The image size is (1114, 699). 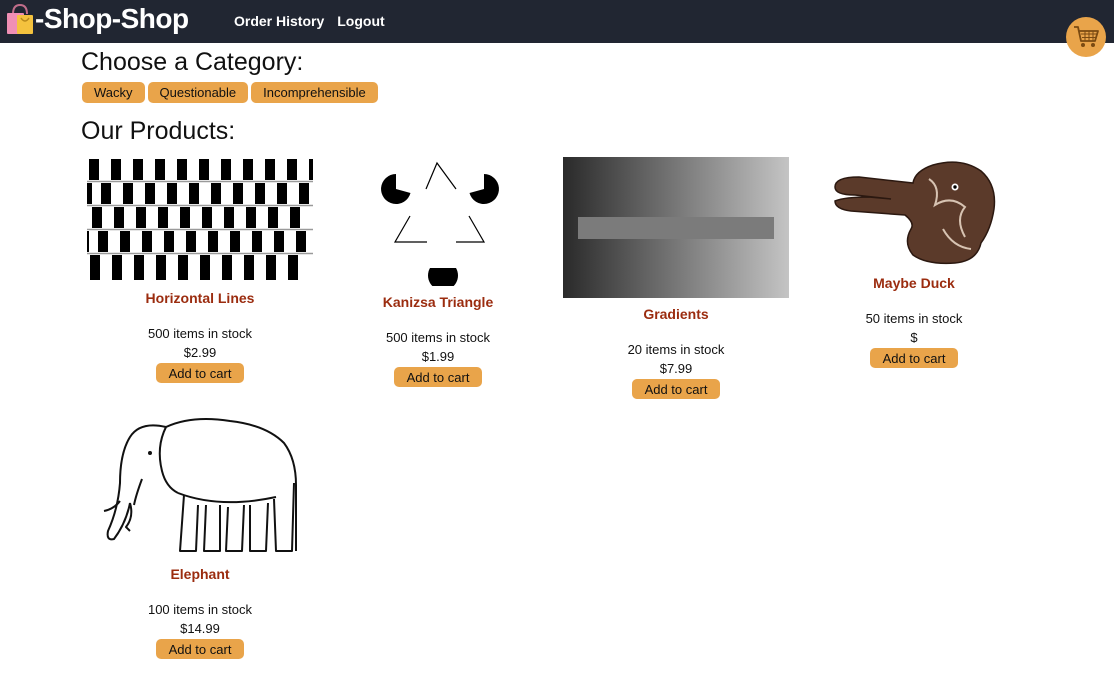 What do you see at coordinates (676, 349) in the screenshot?
I see `product-stock: 20 items in stock` at bounding box center [676, 349].